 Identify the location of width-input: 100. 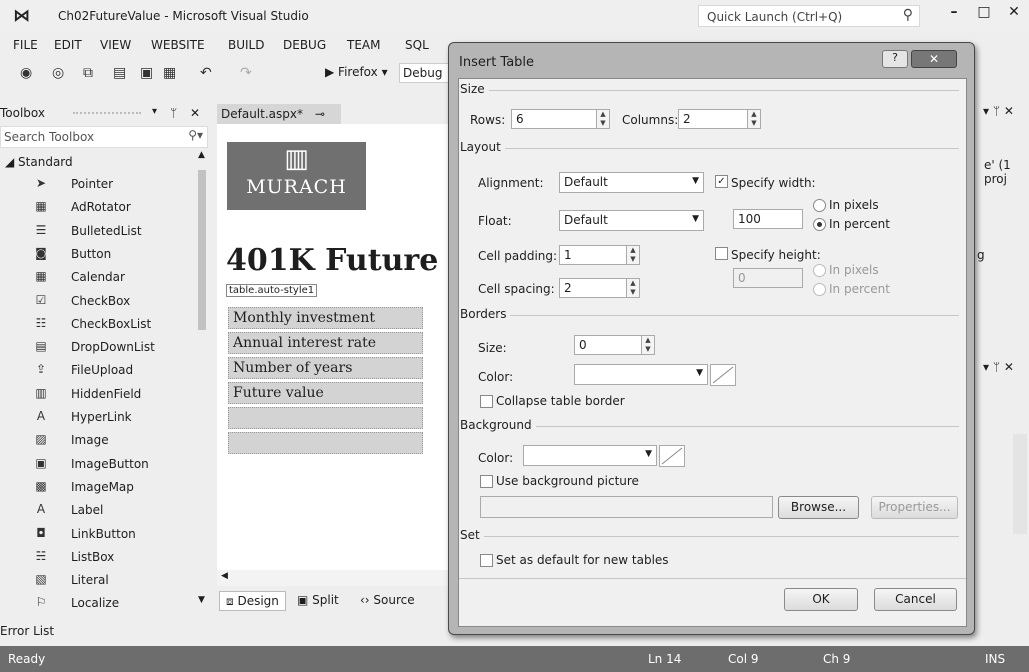
(768, 219).